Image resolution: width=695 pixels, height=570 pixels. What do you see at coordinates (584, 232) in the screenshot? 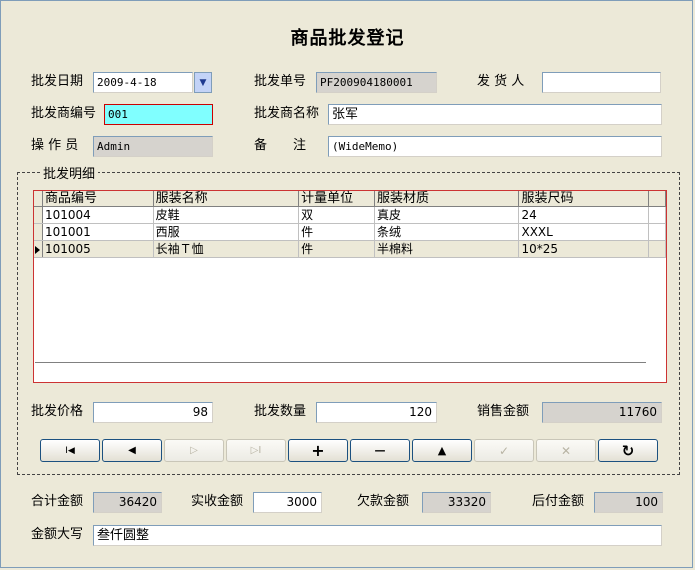
I see `cell-size: XXXL` at bounding box center [584, 232].